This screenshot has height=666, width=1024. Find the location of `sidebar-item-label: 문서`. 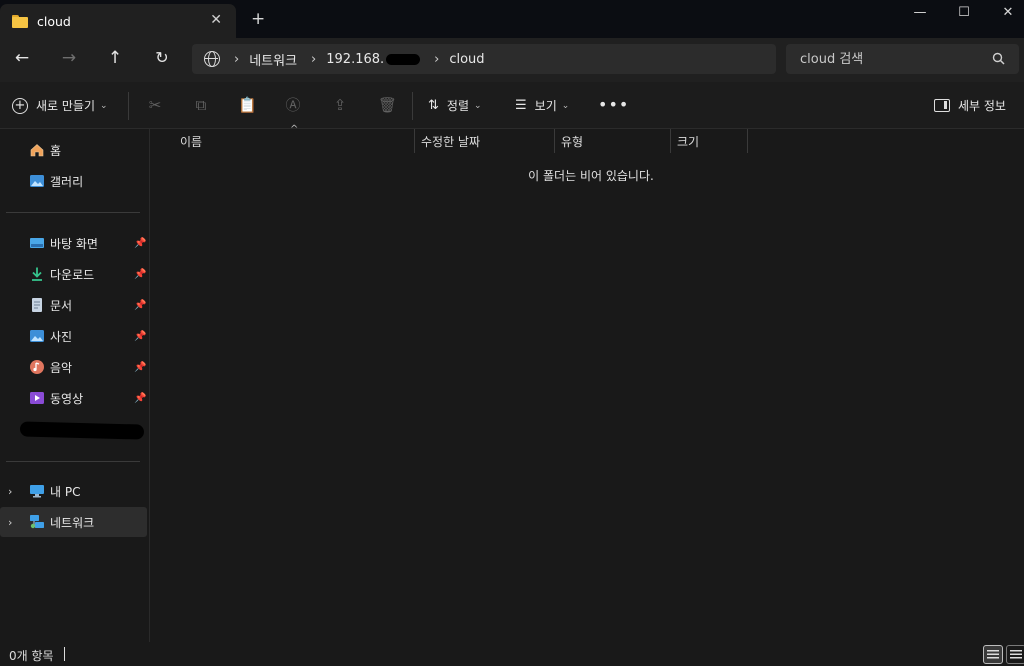

sidebar-item-label: 문서 is located at coordinates (61, 305).